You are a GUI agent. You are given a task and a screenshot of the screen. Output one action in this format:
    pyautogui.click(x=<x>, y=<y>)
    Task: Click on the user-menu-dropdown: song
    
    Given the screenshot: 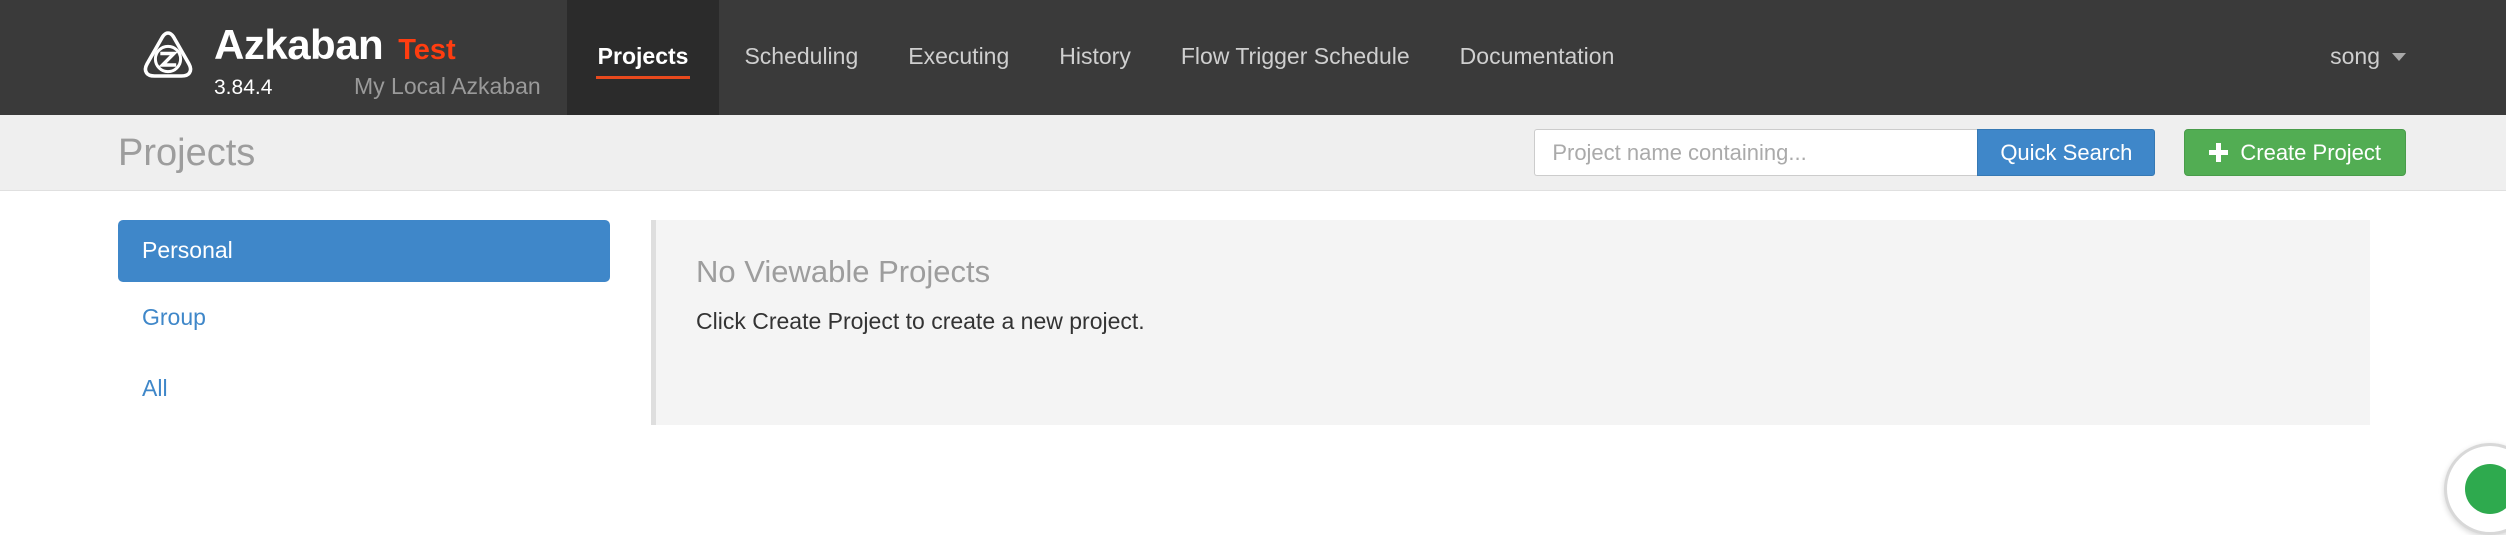 What is the action you would take?
    pyautogui.click(x=2368, y=56)
    